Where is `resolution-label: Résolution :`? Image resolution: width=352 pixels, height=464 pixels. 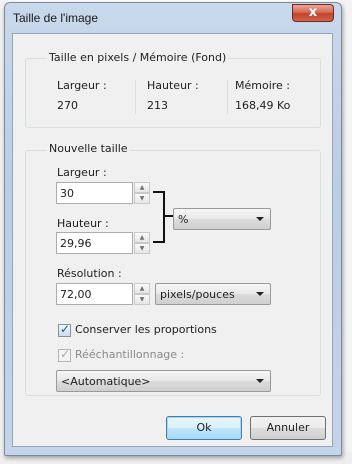
resolution-label: Résolution : is located at coordinates (89, 273).